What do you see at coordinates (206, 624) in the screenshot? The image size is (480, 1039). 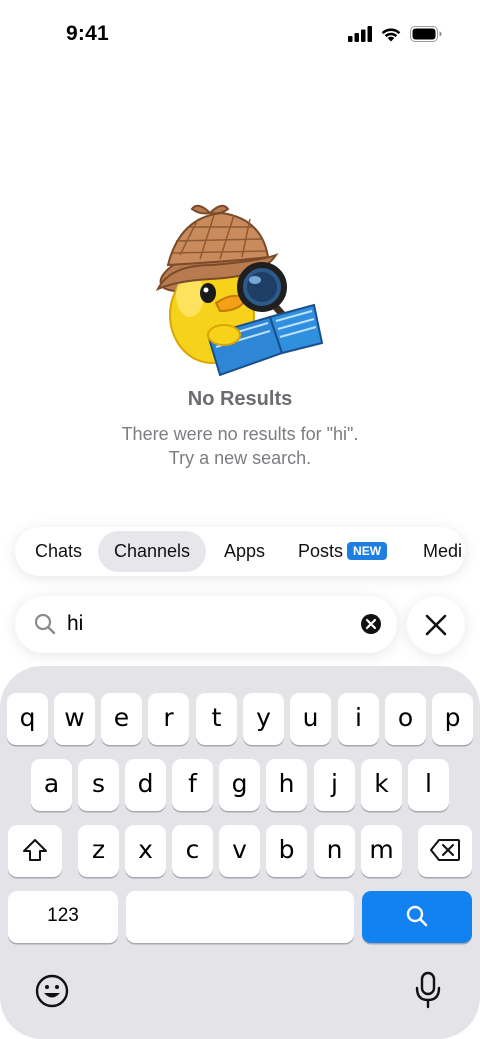 I see `search-field: hi` at bounding box center [206, 624].